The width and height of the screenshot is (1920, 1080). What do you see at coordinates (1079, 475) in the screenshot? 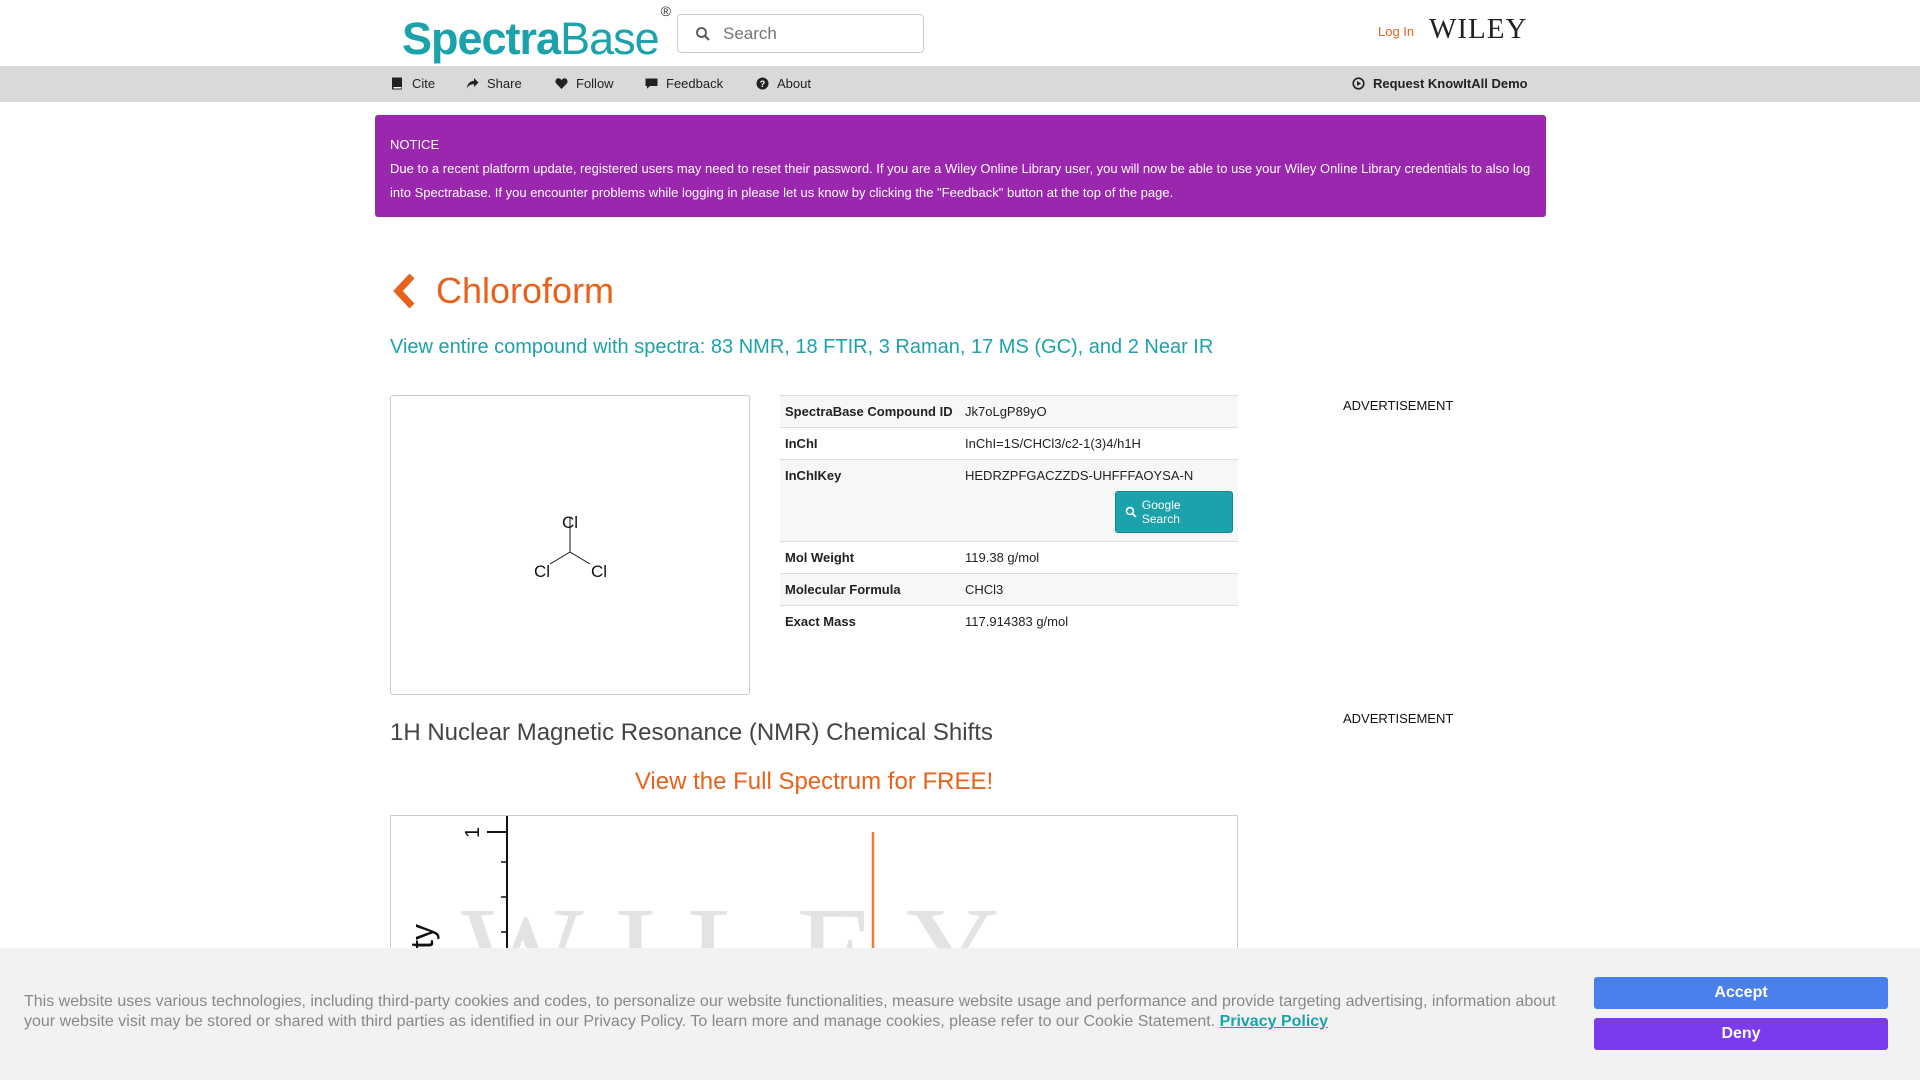
I see `property-value: HEDRZPFGACZZDS-UHFFFAOYSA-N` at bounding box center [1079, 475].